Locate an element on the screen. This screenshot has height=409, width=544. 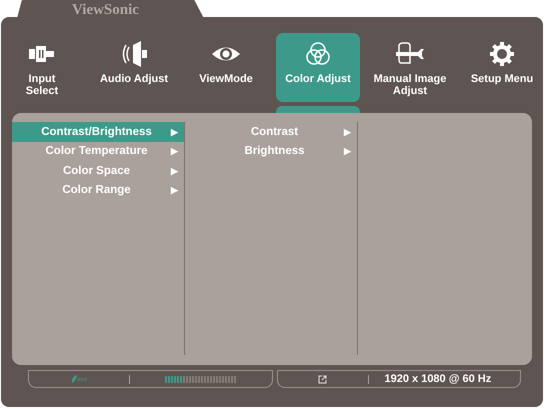
menu-item: Color Range ▶ is located at coordinates (98, 190).